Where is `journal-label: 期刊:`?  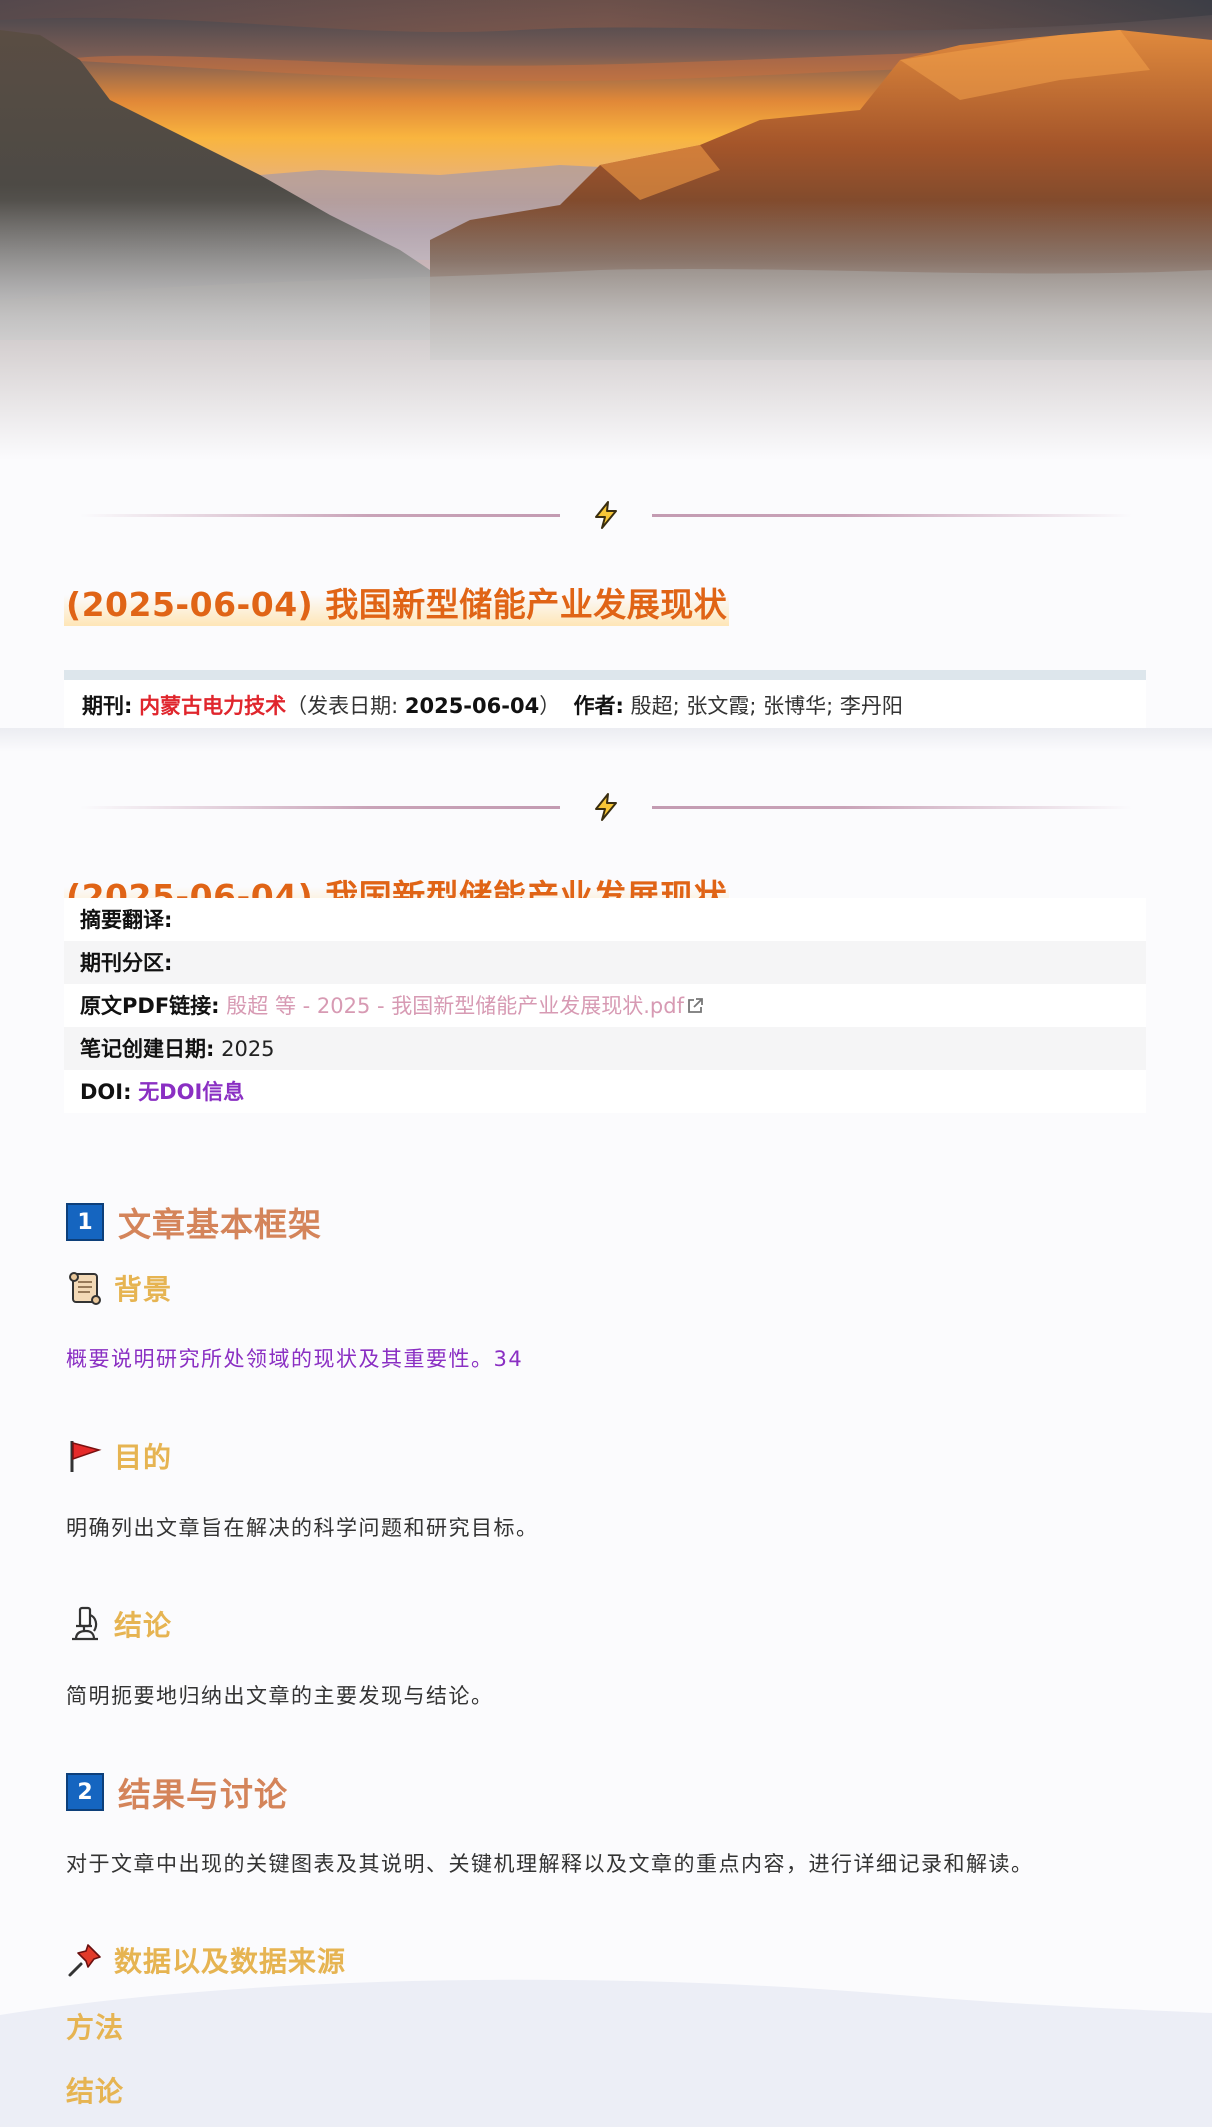
journal-label: 期刊: is located at coordinates (107, 706).